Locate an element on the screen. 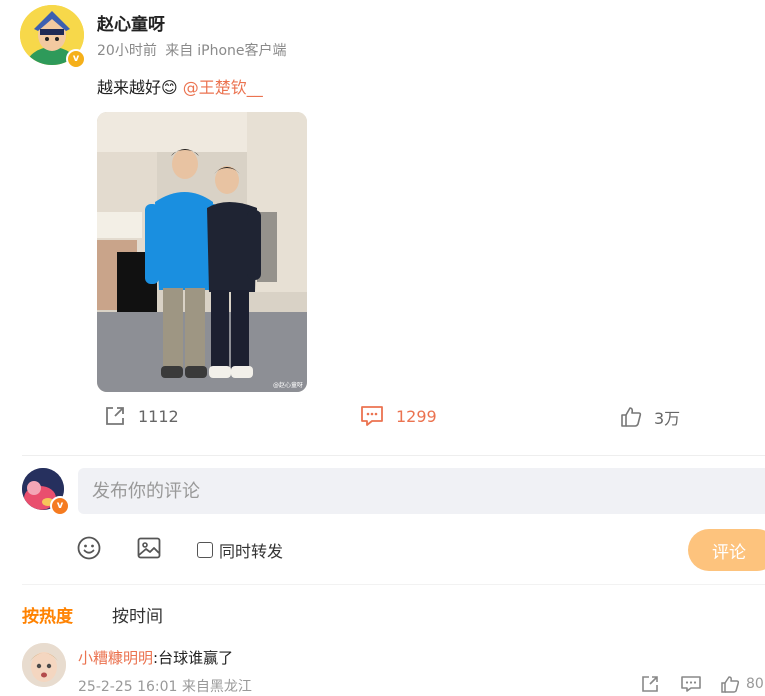  repost-action: 1112 is located at coordinates (141, 416).